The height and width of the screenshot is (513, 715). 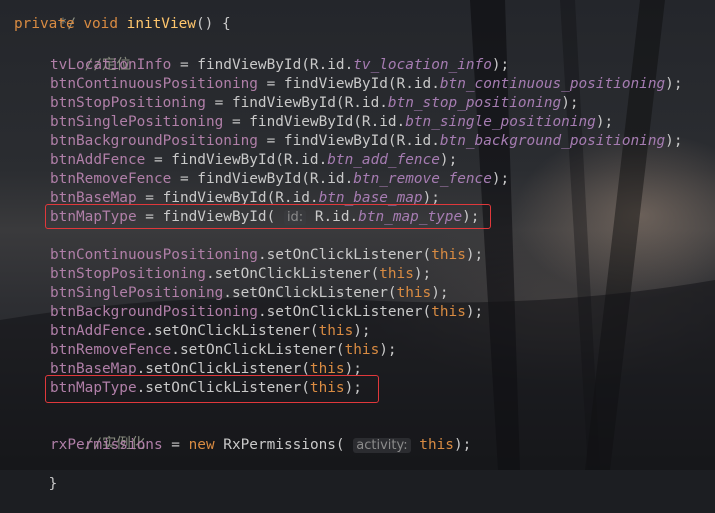 I want to click on resource-id: btn_background_positioning, so click(x=552, y=141).